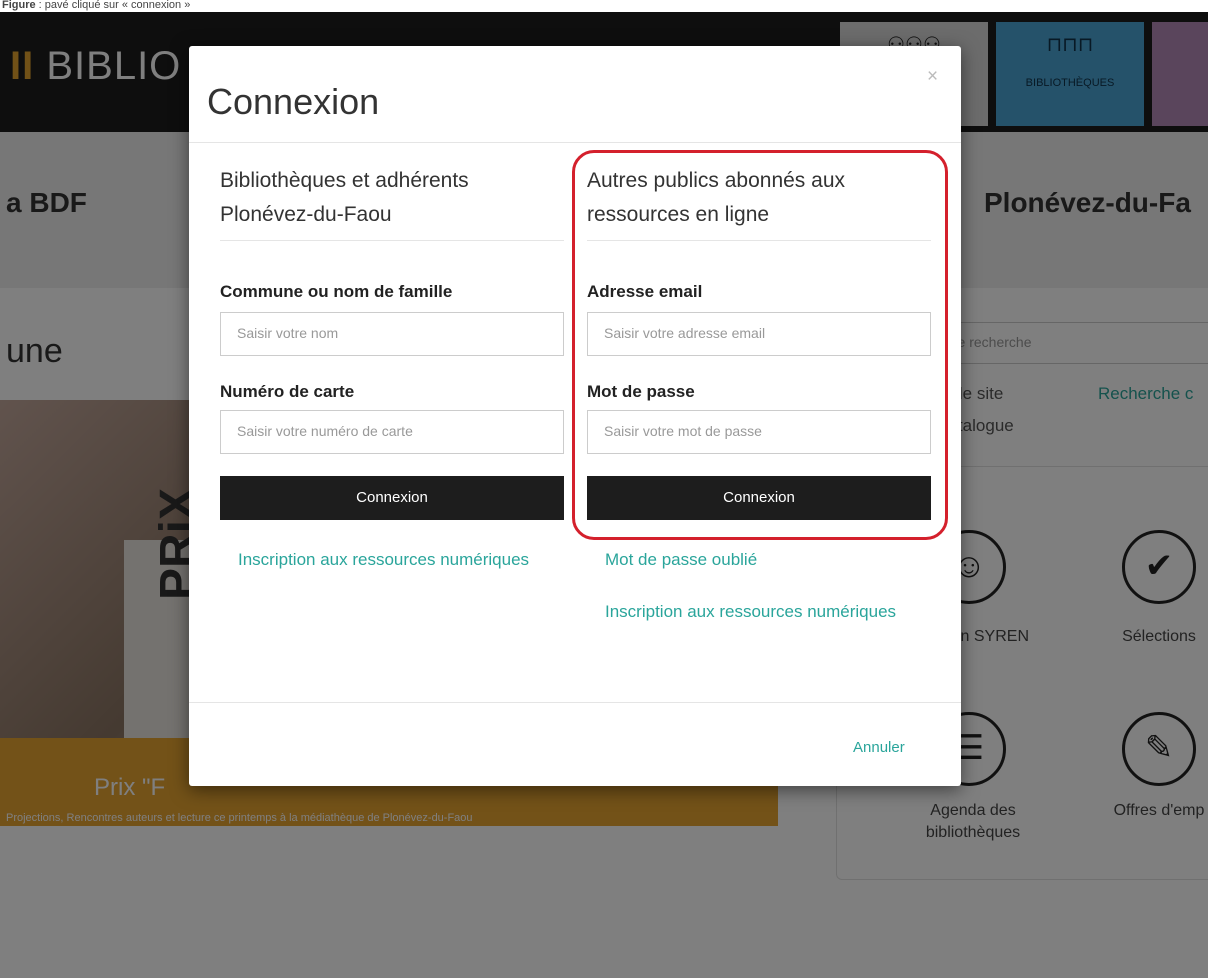  What do you see at coordinates (392, 334) in the screenshot?
I see `name-input: Saisir votre nom` at bounding box center [392, 334].